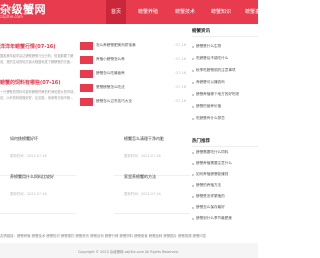  I want to click on sidebar-link: 螃蟹是怎样繁殖的, so click(210, 196).